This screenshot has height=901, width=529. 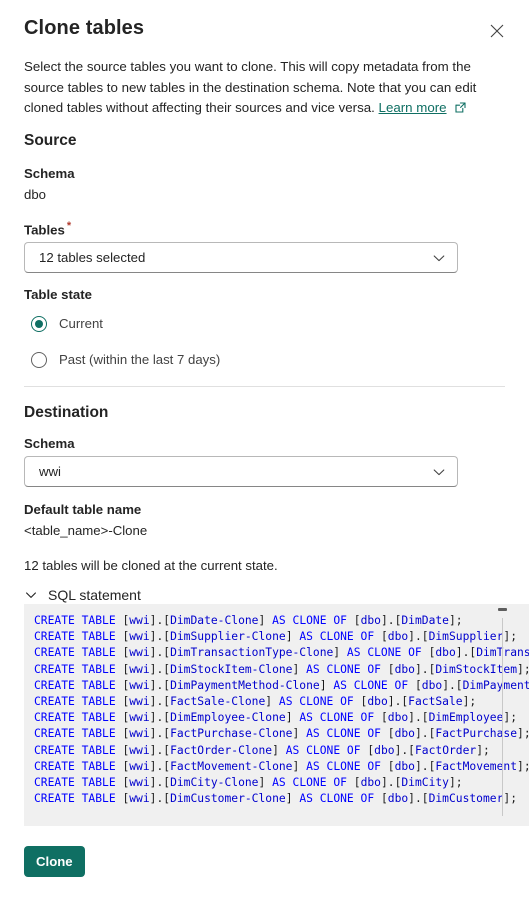 What do you see at coordinates (92, 257) in the screenshot?
I see `tables-select-value: 12 tables selected` at bounding box center [92, 257].